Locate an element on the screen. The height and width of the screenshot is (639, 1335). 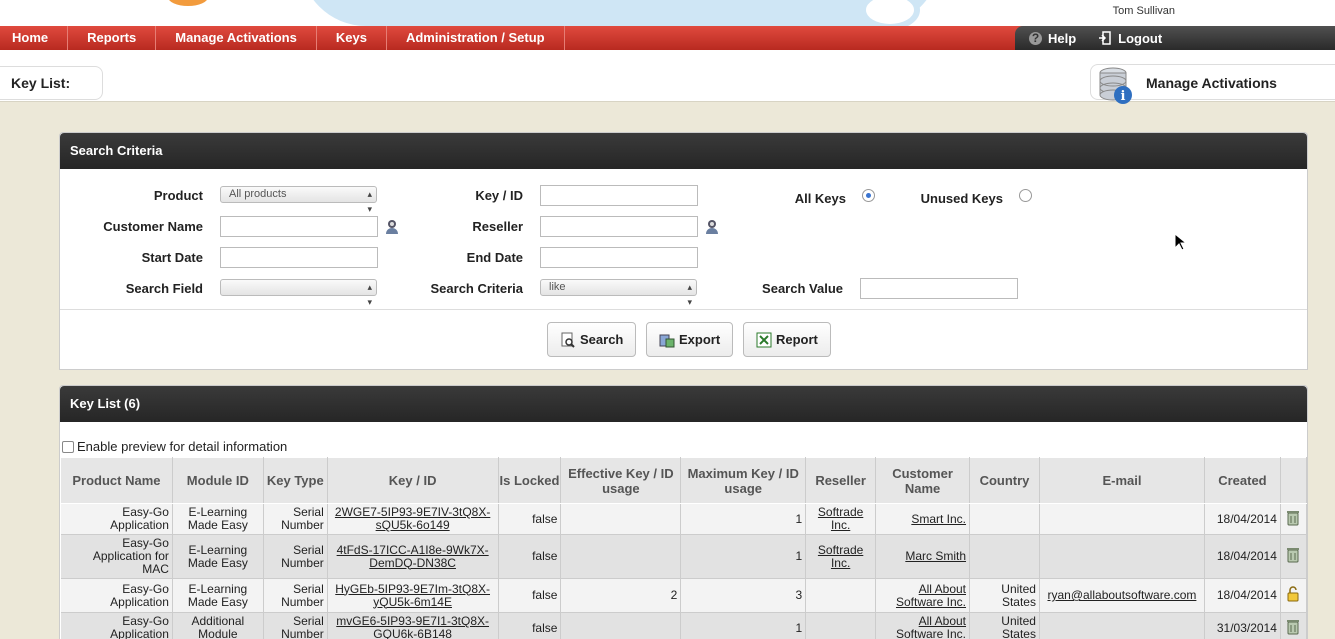
cell-created: 31/03/2014 is located at coordinates (1242, 625).